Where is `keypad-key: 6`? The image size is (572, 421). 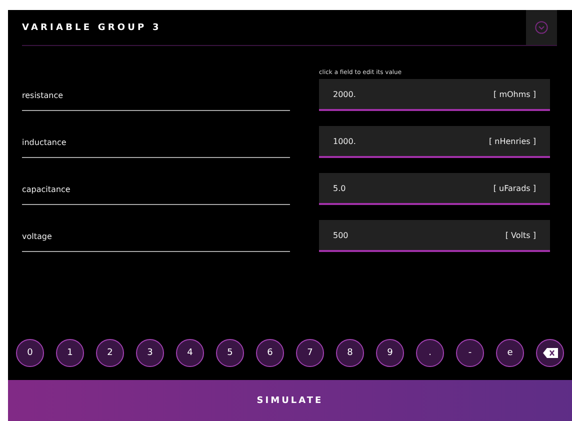
keypad-key: 6 is located at coordinates (270, 353).